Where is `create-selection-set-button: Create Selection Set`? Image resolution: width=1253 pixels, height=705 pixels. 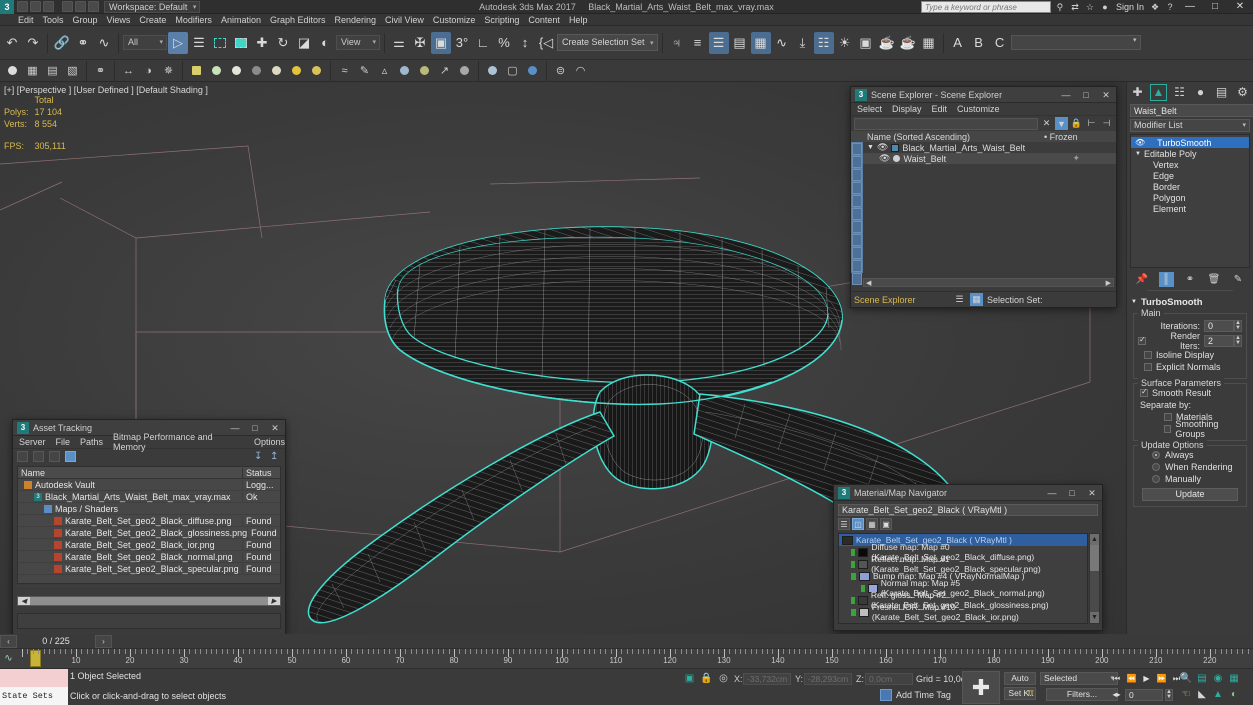 create-selection-set-button: Create Selection Set is located at coordinates (607, 42).